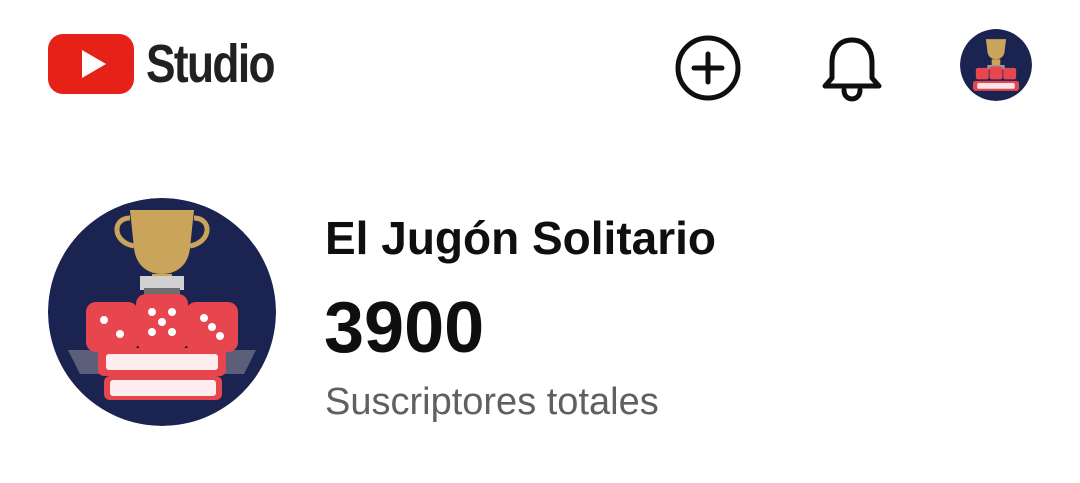 The width and height of the screenshot is (1080, 483). I want to click on create-button, so click(708, 68).